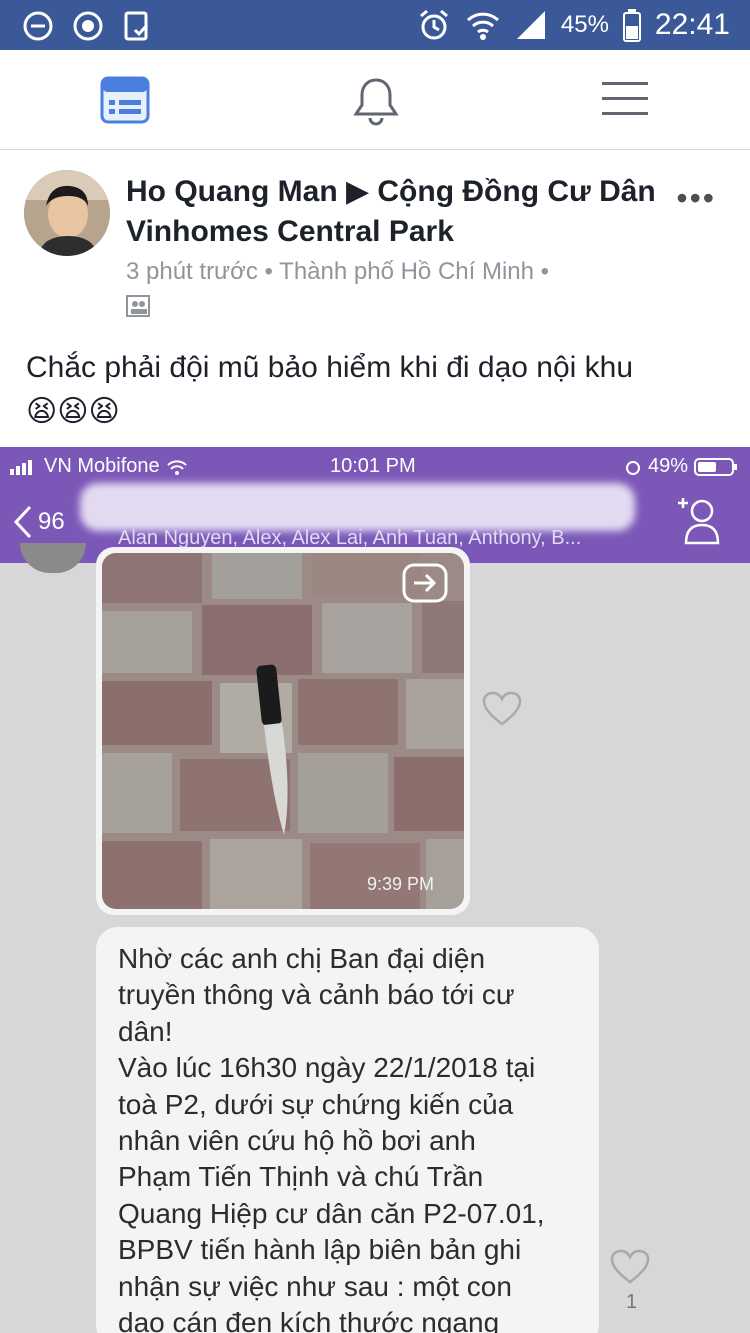  Describe the element at coordinates (309, 1320) in the screenshot. I see `message-line: dao cán đen kích thước ngang` at that location.